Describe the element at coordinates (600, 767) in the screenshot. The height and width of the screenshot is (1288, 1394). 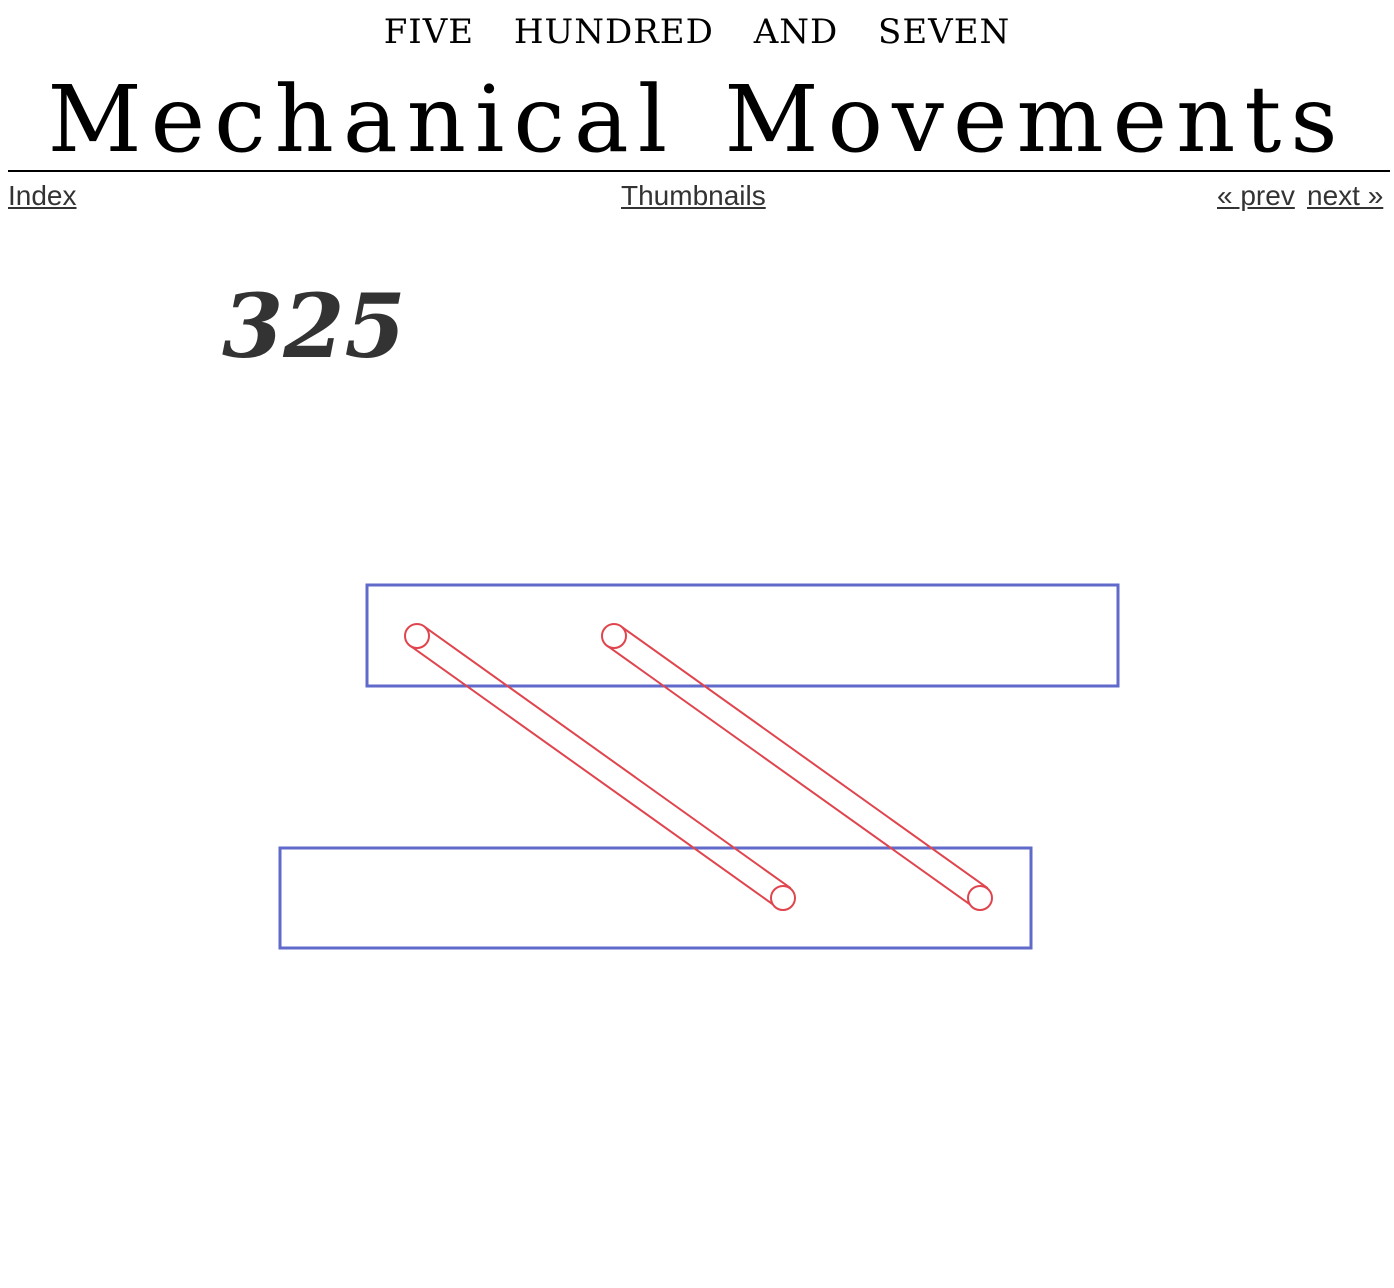
I see `left-link` at that location.